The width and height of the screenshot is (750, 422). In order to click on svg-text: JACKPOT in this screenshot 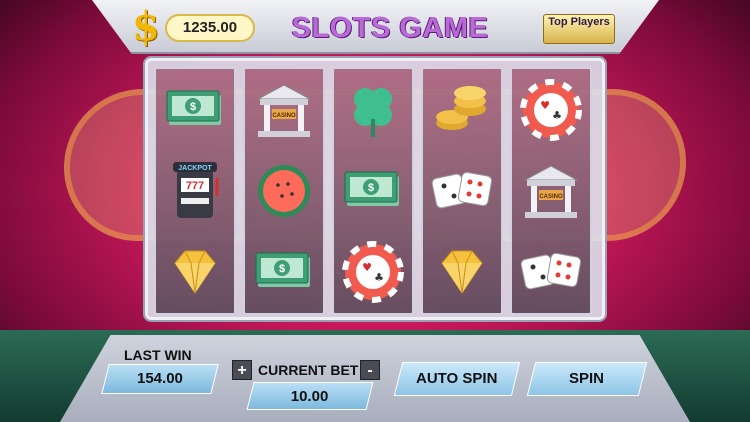, I will do `click(195, 168)`.